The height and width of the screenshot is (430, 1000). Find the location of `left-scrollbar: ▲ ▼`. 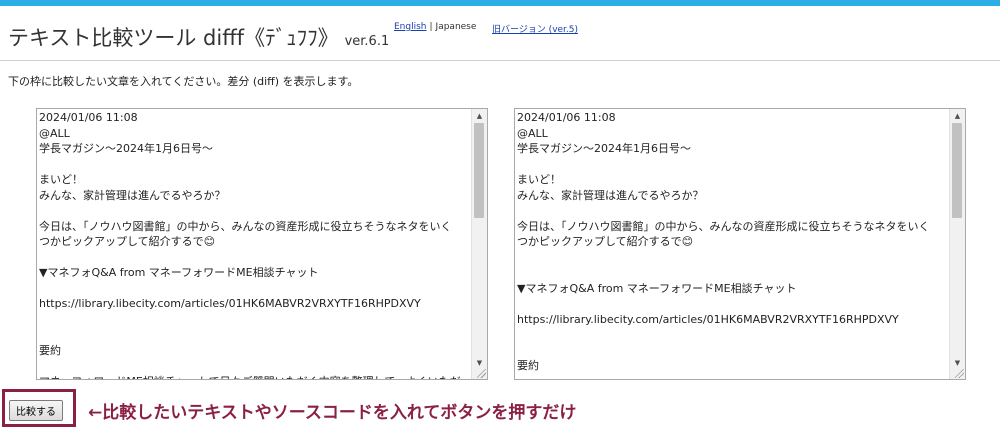

left-scrollbar: ▲ ▼ is located at coordinates (479, 244).